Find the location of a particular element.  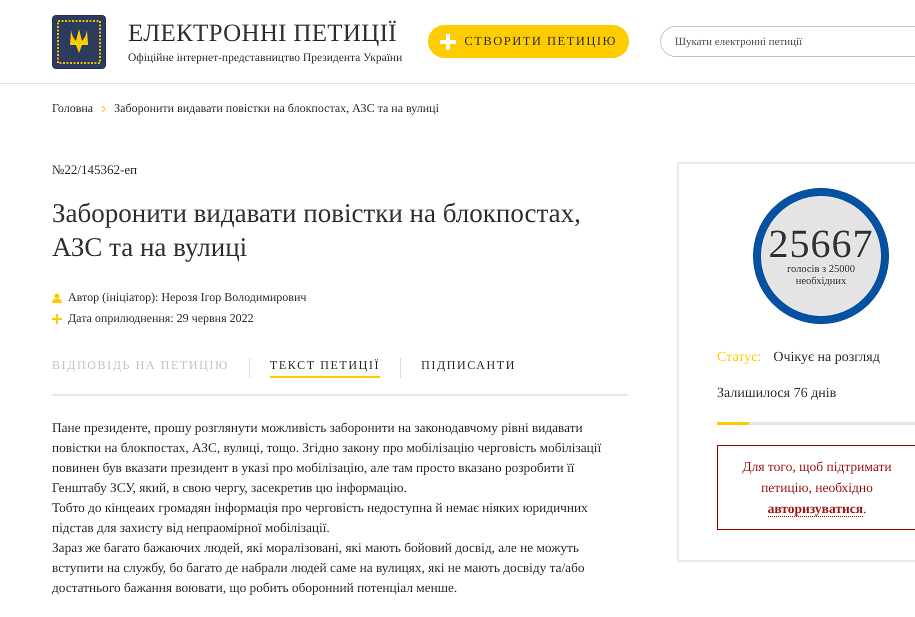

meta-text: Автор (ініціатор): Нерозя Ігор Володимирович is located at coordinates (187, 297).